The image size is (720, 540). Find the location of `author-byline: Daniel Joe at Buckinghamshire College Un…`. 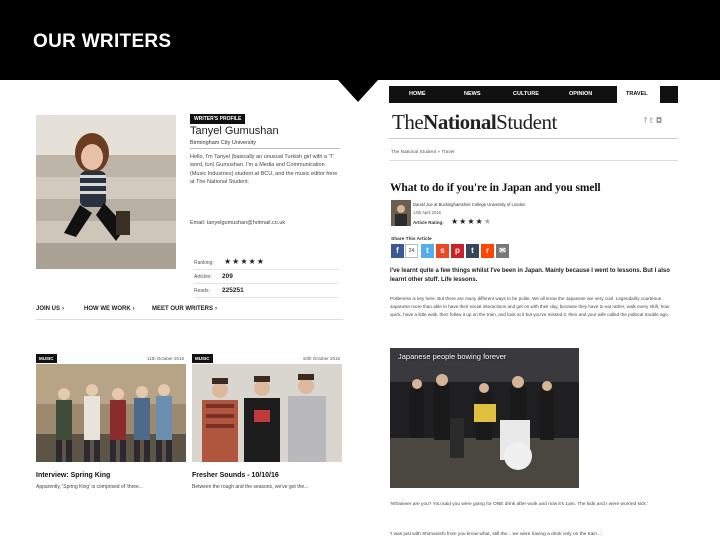

author-byline: Daniel Joe at Buckinghamshire College Un… is located at coordinates (469, 204).